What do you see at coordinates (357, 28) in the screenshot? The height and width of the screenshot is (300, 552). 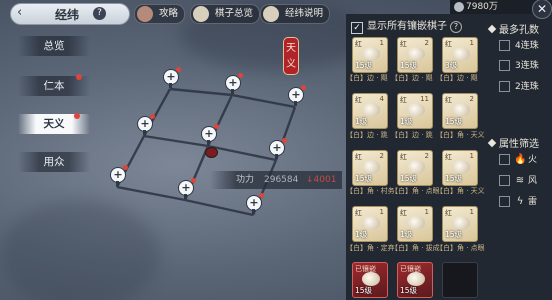 I see `show-all-checkbox: ✓` at bounding box center [357, 28].